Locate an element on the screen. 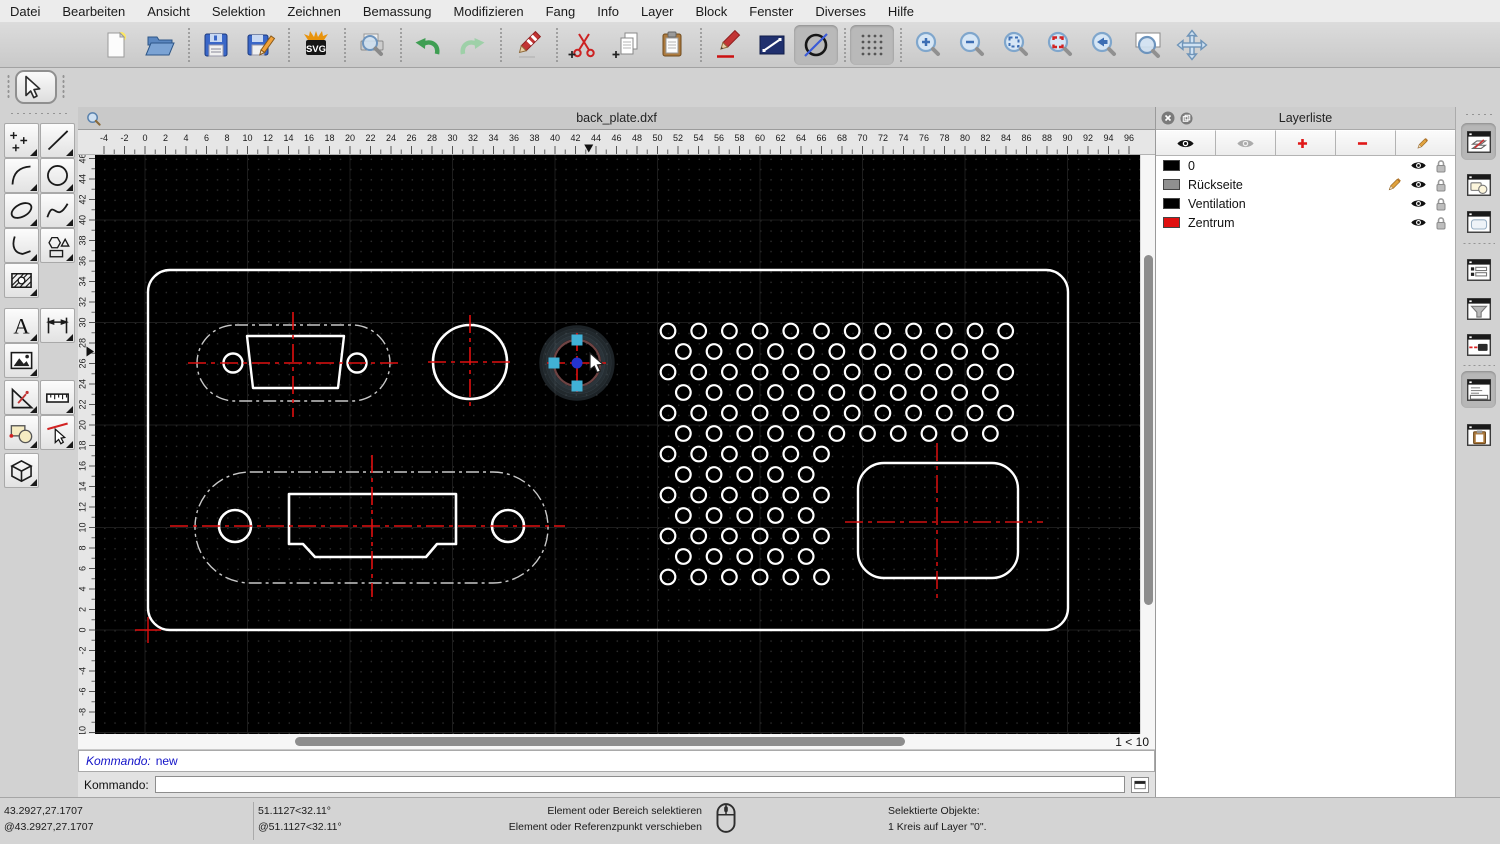 The height and width of the screenshot is (844, 1500). menu-fenster: Fenster is located at coordinates (771, 11).